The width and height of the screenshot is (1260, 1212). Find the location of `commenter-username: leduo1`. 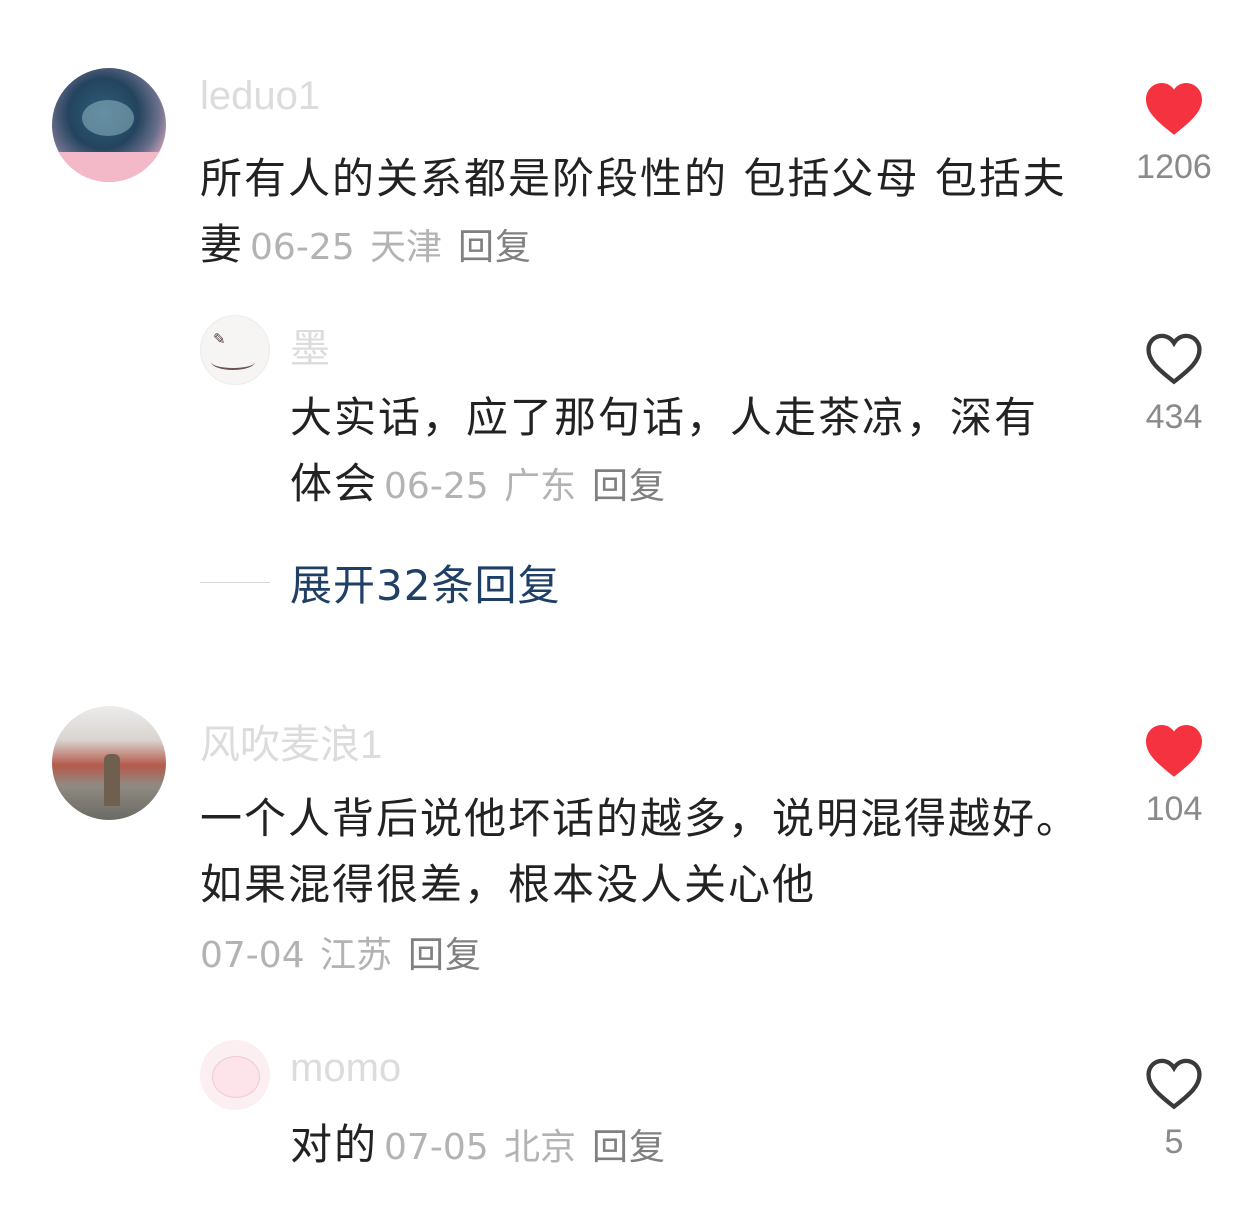

commenter-username: leduo1 is located at coordinates (260, 96).